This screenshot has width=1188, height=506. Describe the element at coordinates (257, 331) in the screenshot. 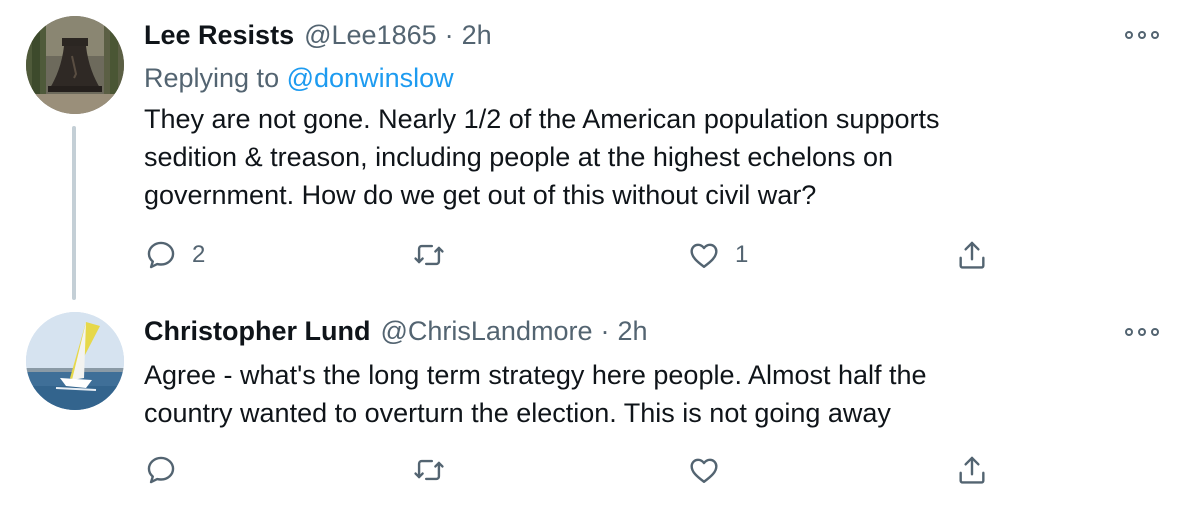

I see `display-name: Christopher Lund` at that location.